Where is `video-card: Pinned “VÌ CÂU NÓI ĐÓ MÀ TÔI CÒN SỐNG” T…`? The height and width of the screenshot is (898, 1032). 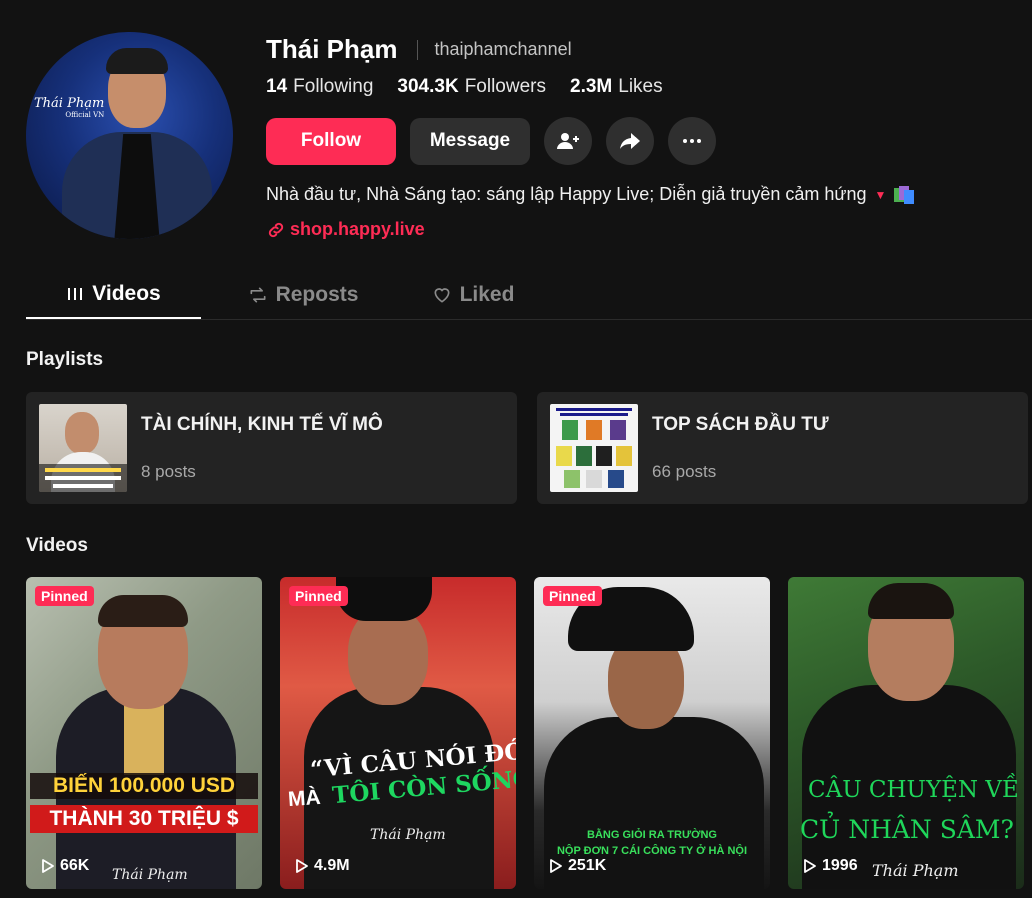
video-card: Pinned “VÌ CÂU NÓI ĐÓ MÀ TÔI CÒN SỐNG” T… is located at coordinates (398, 733).